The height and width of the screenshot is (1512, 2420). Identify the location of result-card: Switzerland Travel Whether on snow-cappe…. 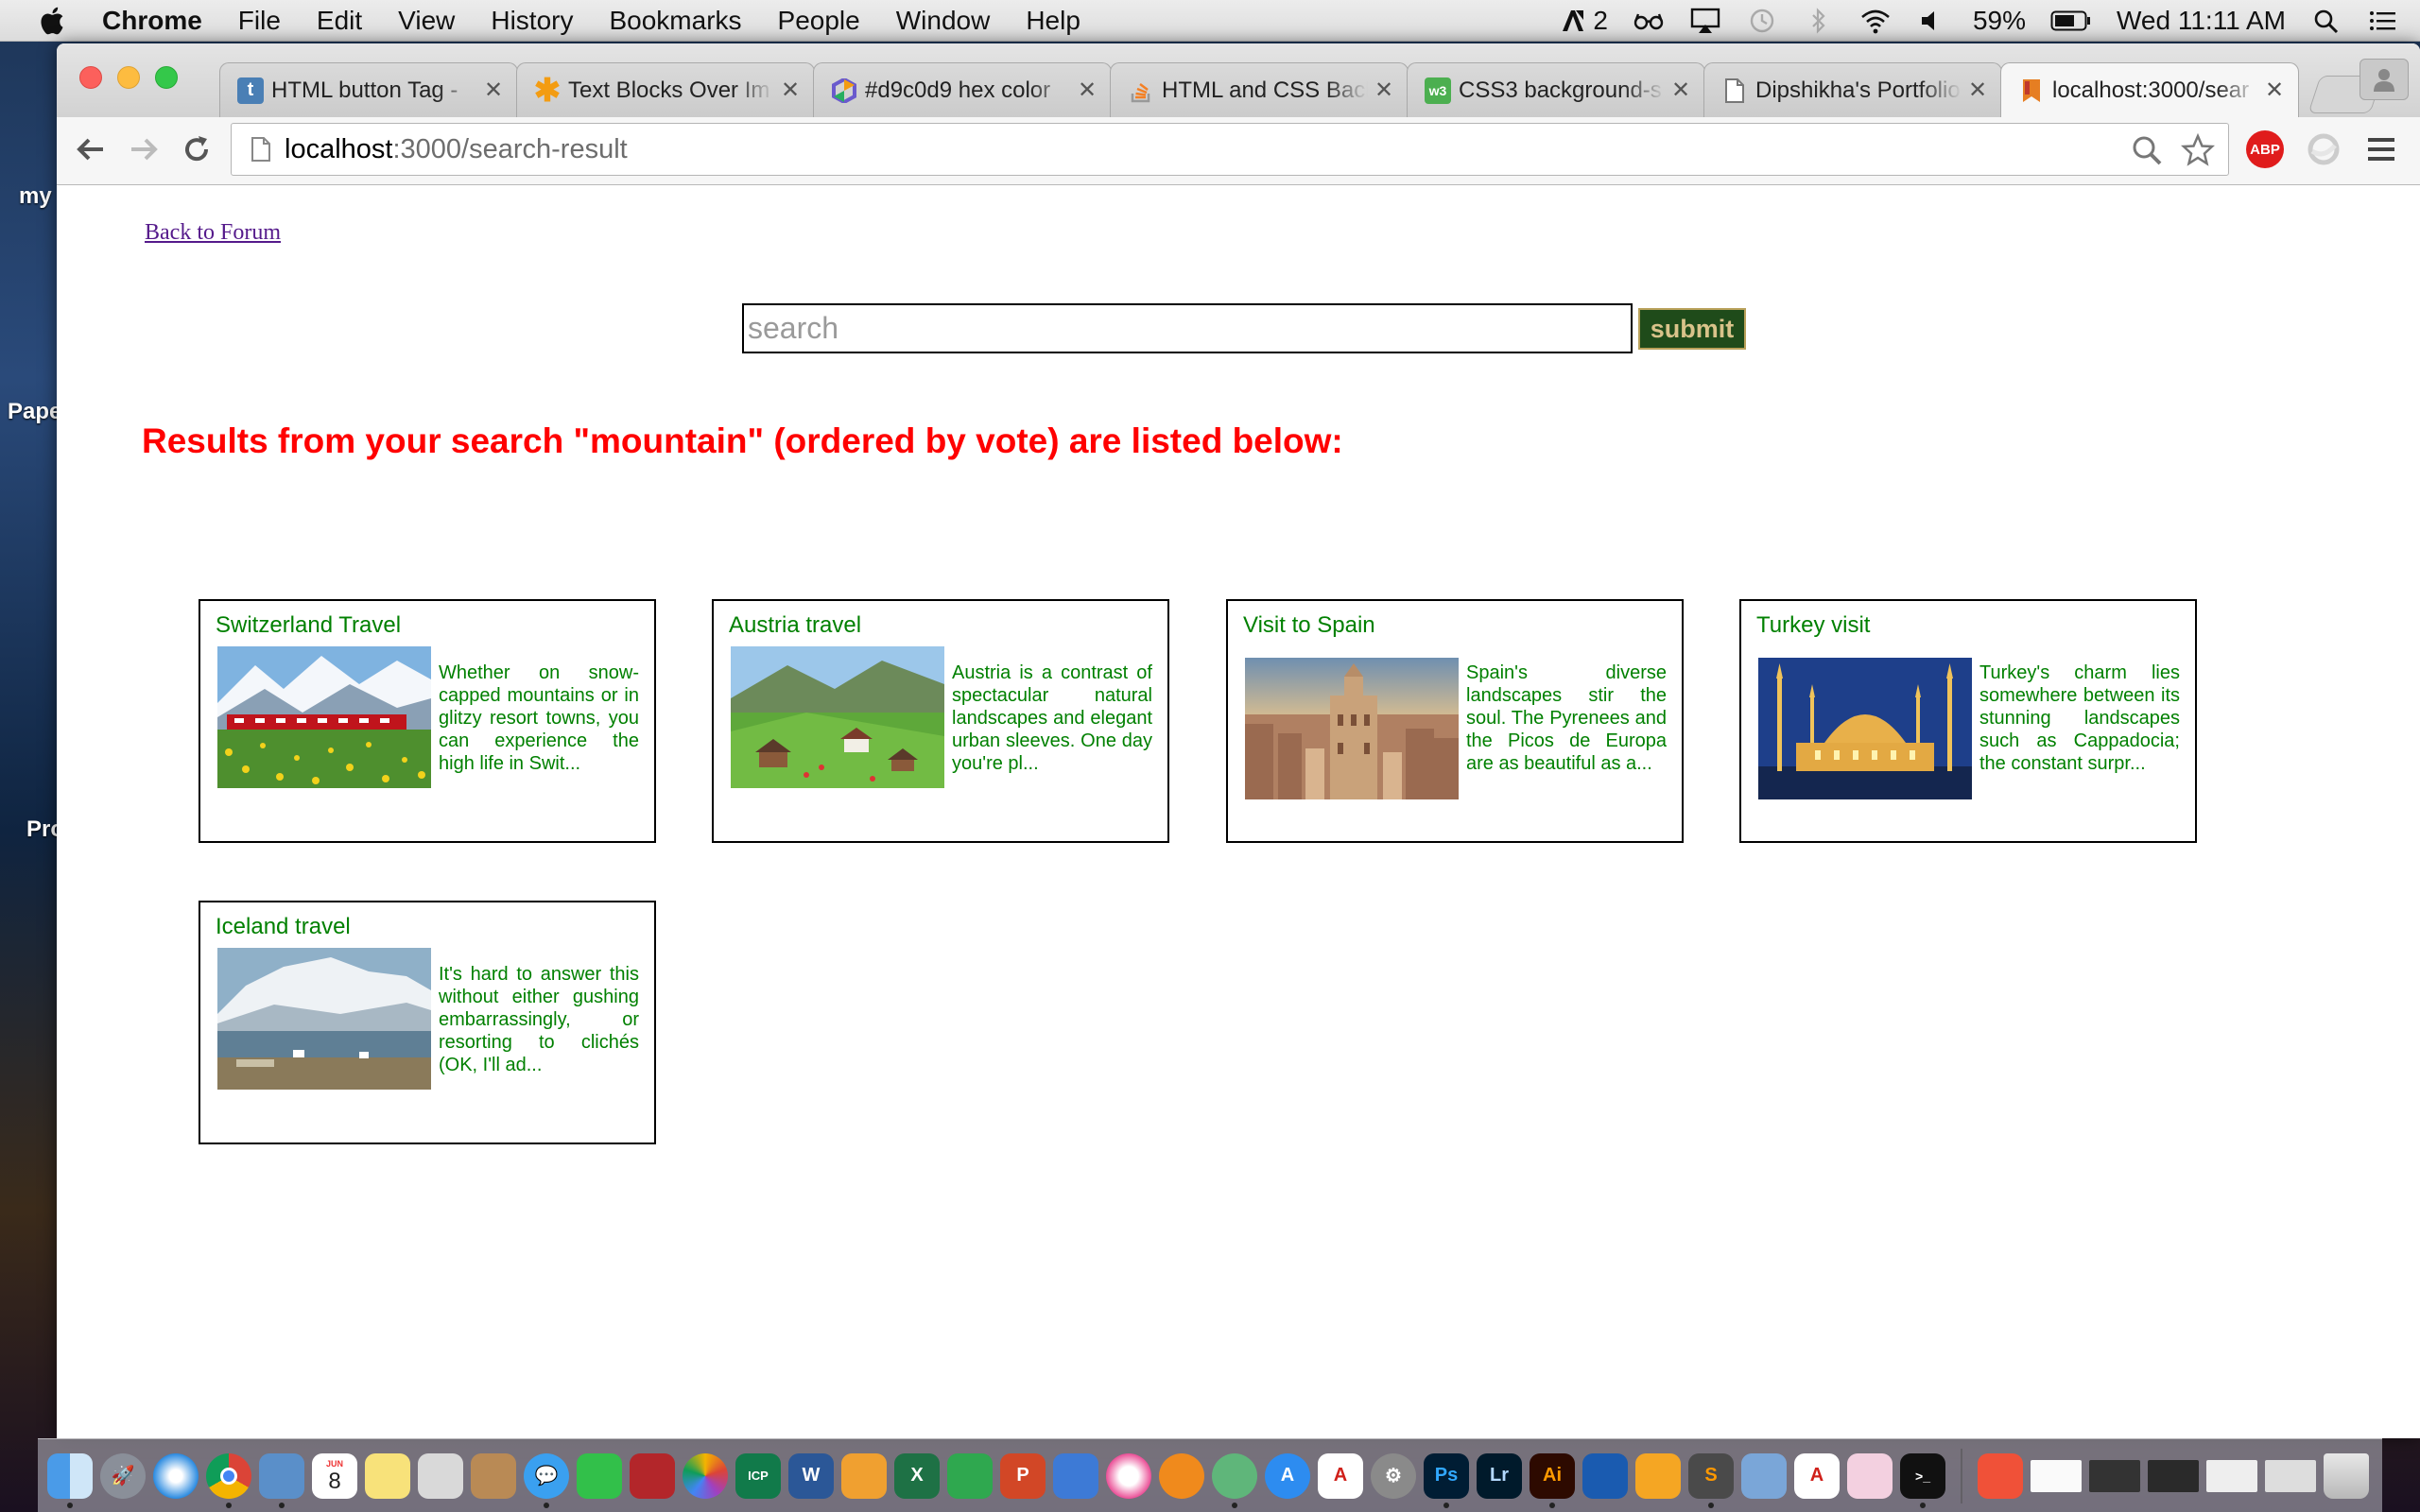
(427, 721).